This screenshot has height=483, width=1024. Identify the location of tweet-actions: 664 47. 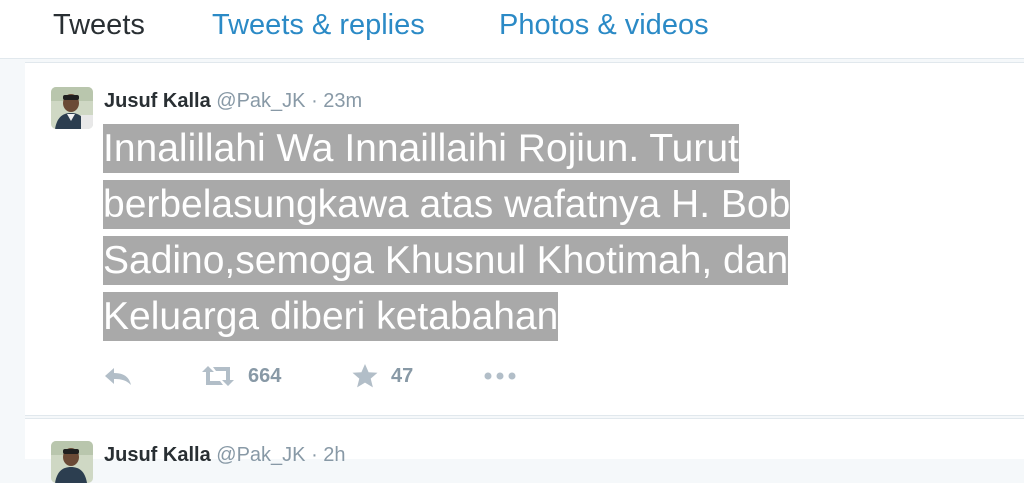
(353, 376).